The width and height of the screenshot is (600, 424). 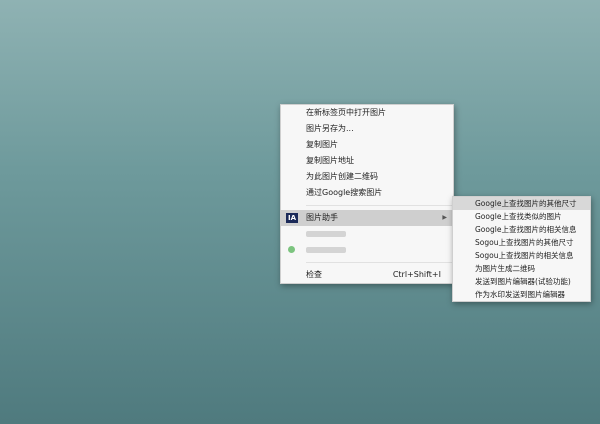 What do you see at coordinates (367, 218) in the screenshot?
I see `menu-item-image-assistant: IA 图片助手 ▶` at bounding box center [367, 218].